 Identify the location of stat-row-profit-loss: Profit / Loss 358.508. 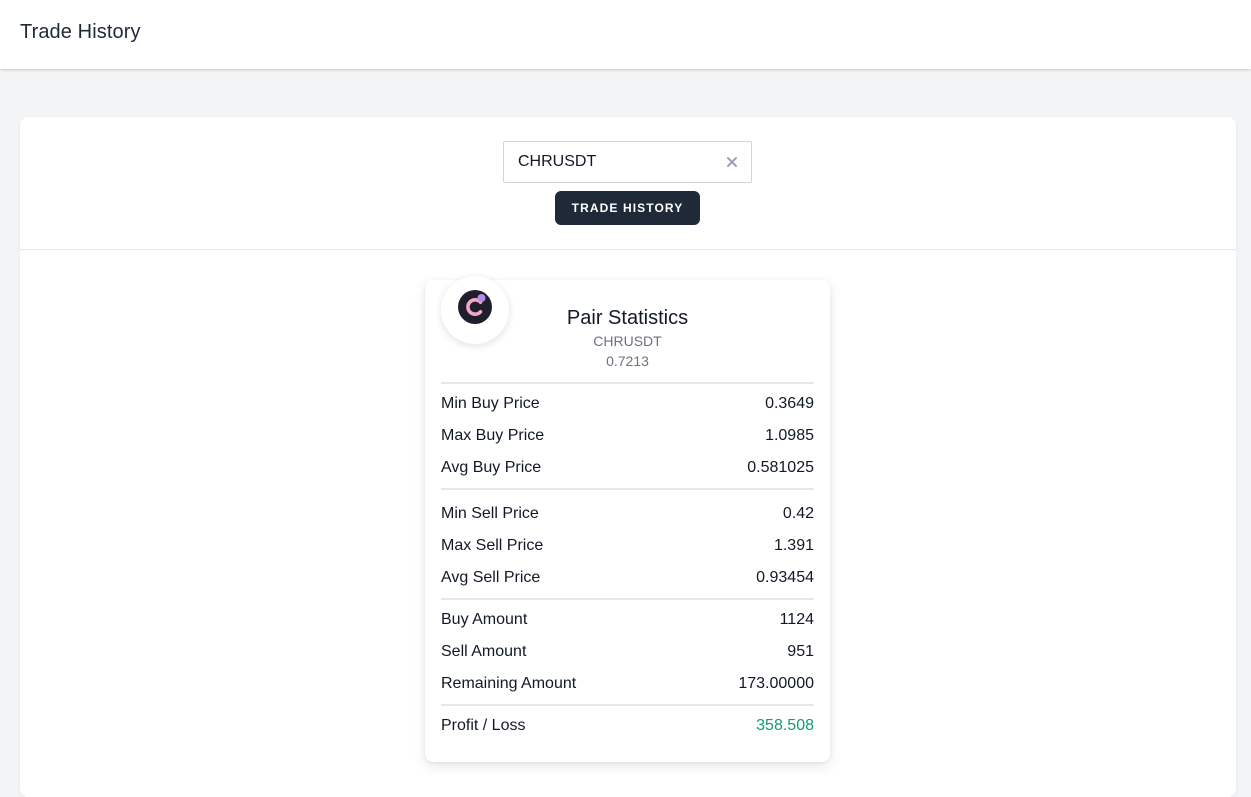
(627, 726).